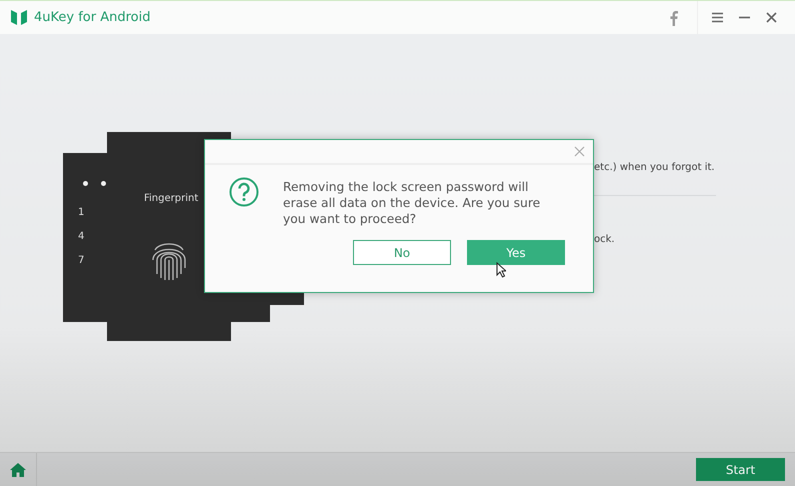 The height and width of the screenshot is (486, 795). What do you see at coordinates (412, 203) in the screenshot?
I see `dialog-message: Removing the lock screen password will erase all data on the device. Are you sure you want to proceed?` at bounding box center [412, 203].